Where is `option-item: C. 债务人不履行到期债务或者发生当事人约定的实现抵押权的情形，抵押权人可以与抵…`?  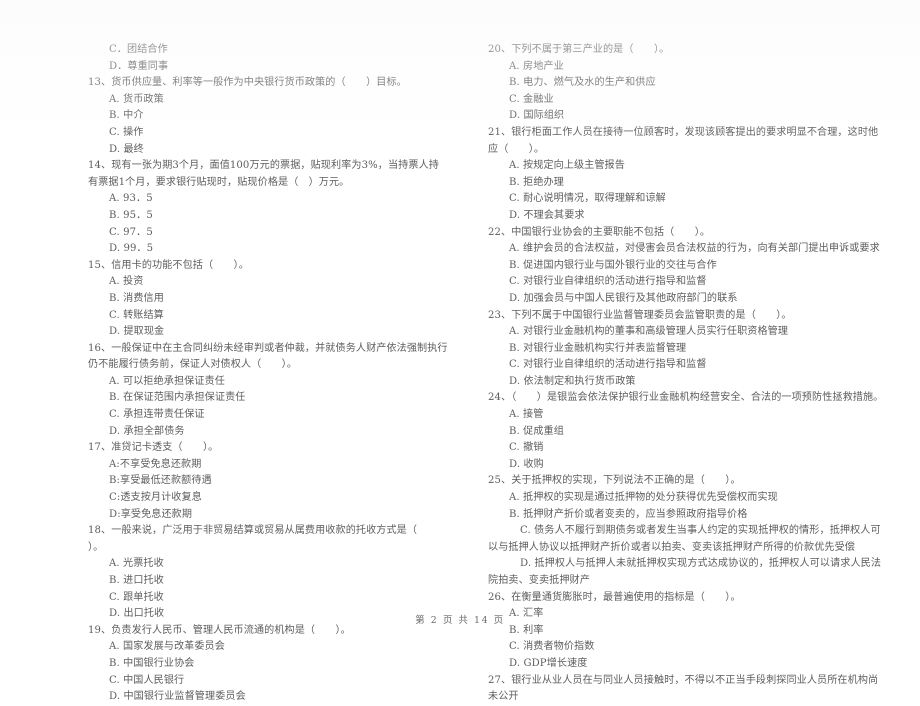 option-item: C. 债务人不履行到期债务或者发生当事人约定的实现抵押权的情形，抵押权人可以与抵… is located at coordinates (684, 539).